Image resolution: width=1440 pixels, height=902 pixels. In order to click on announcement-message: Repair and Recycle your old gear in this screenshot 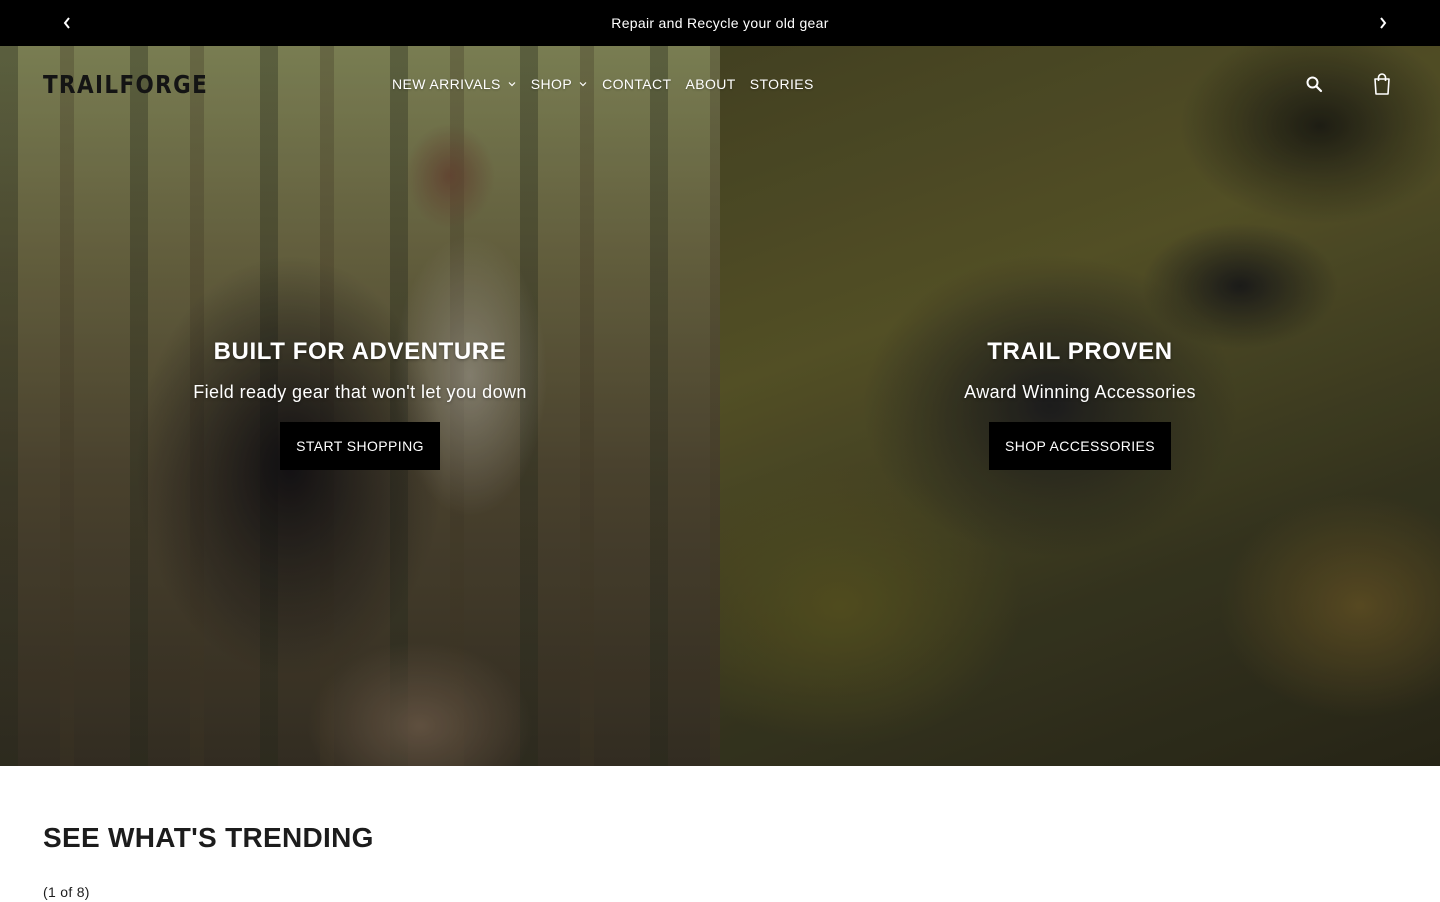, I will do `click(720, 23)`.